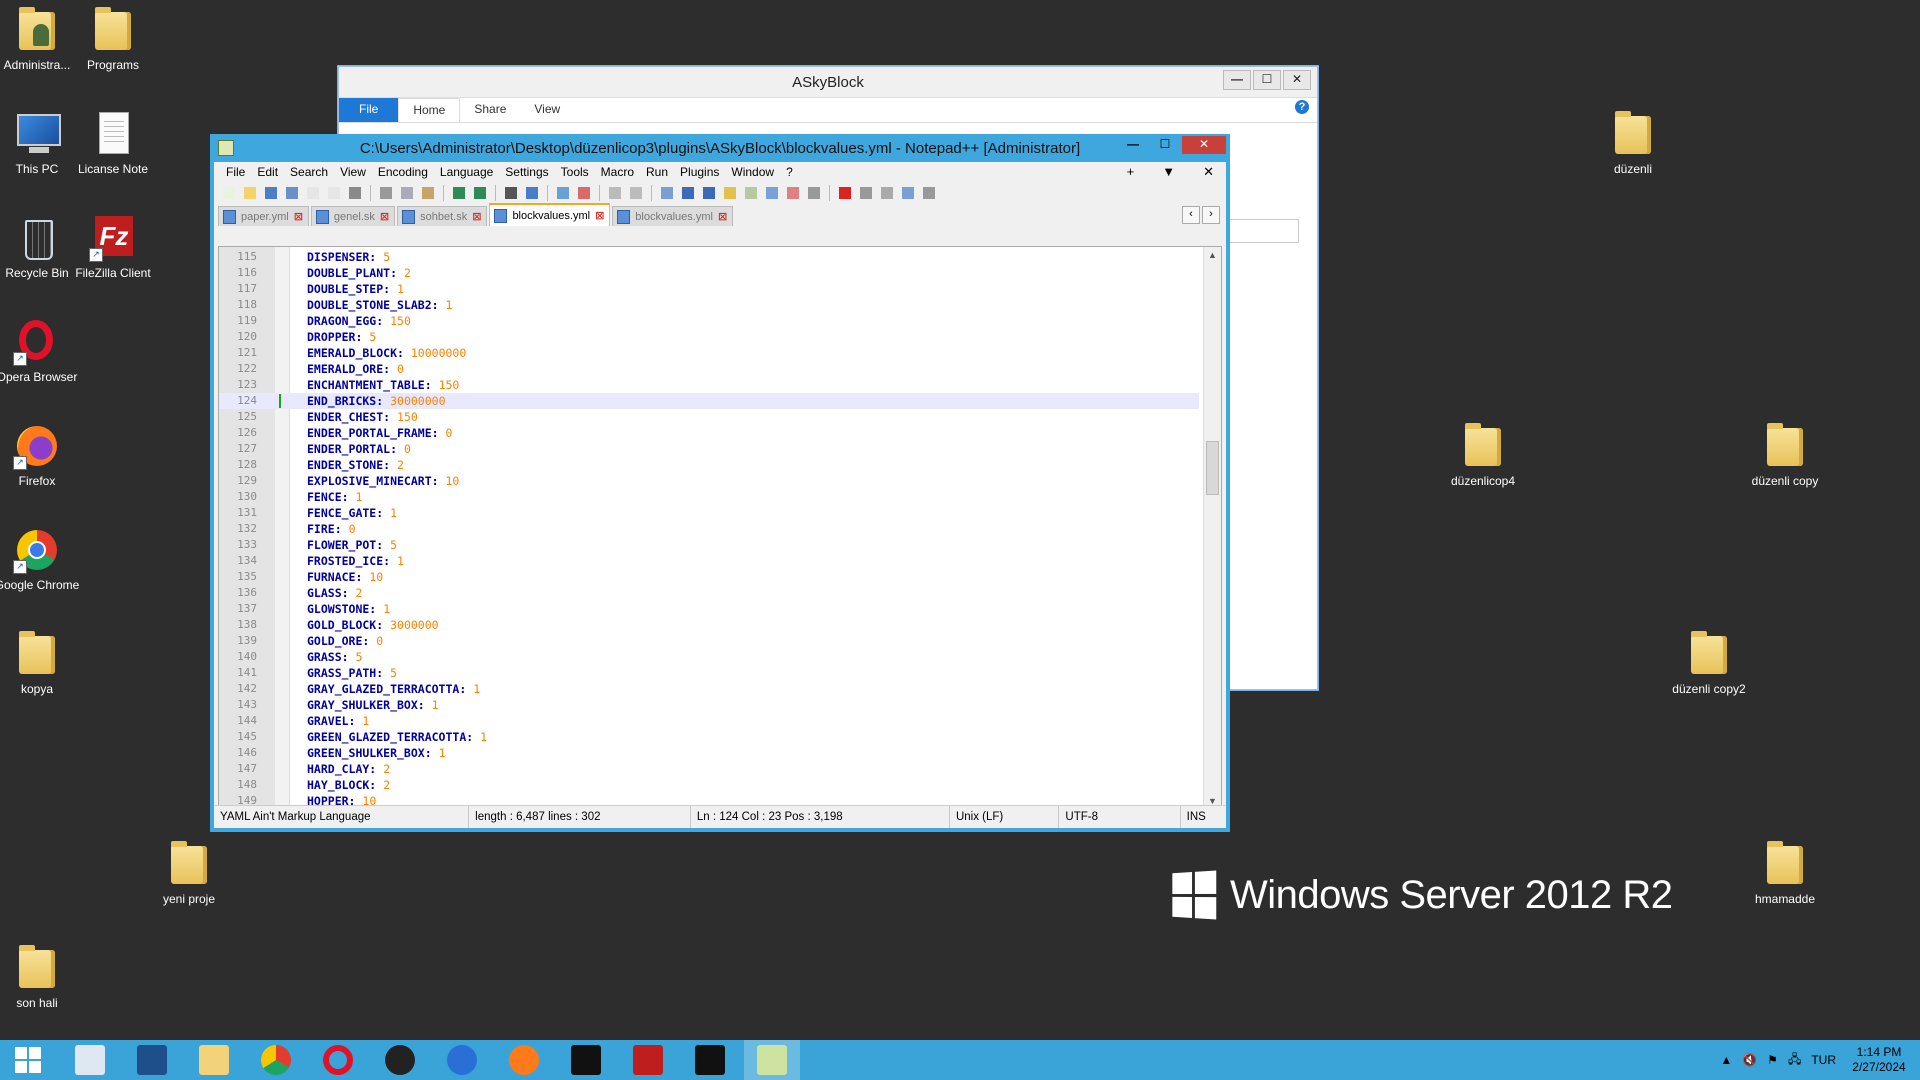  Describe the element at coordinates (466, 172) in the screenshot. I see `menu-language: Language` at that location.